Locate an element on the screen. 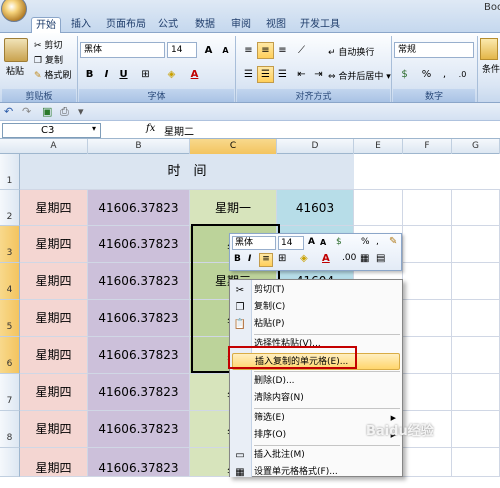 This screenshot has height=488, width=500. align-right-icon: ☰ is located at coordinates (282, 74).